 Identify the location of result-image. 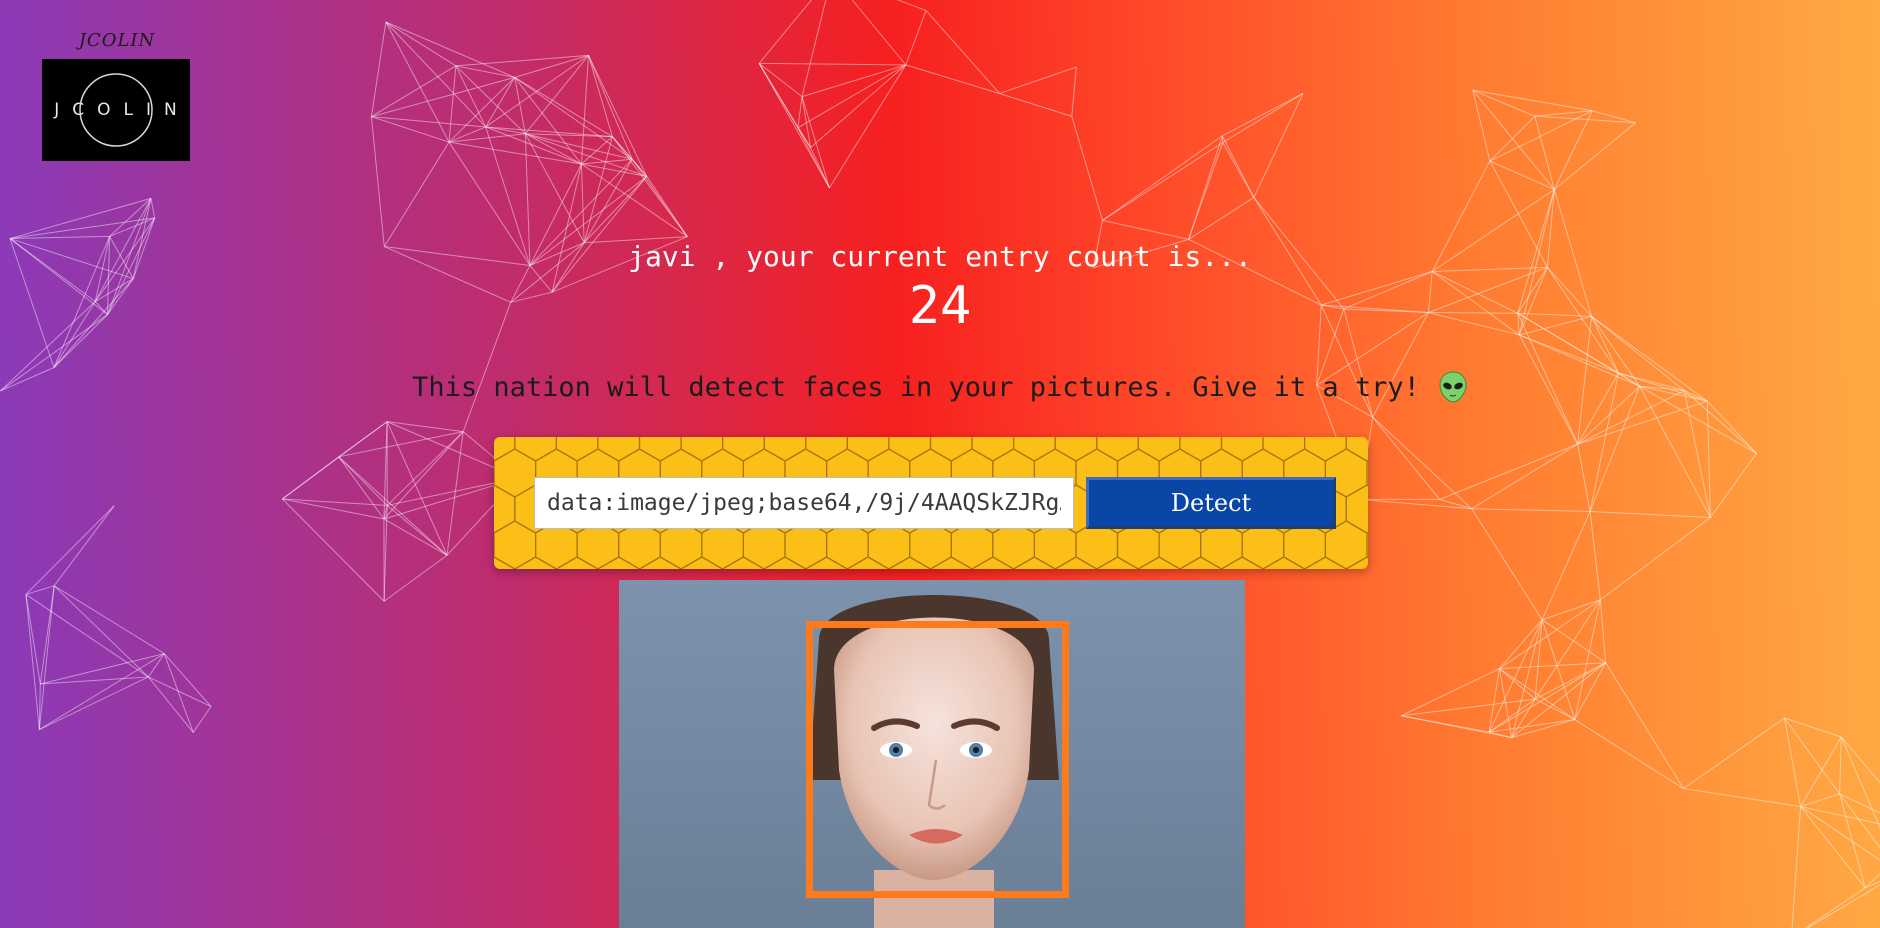
(932, 754).